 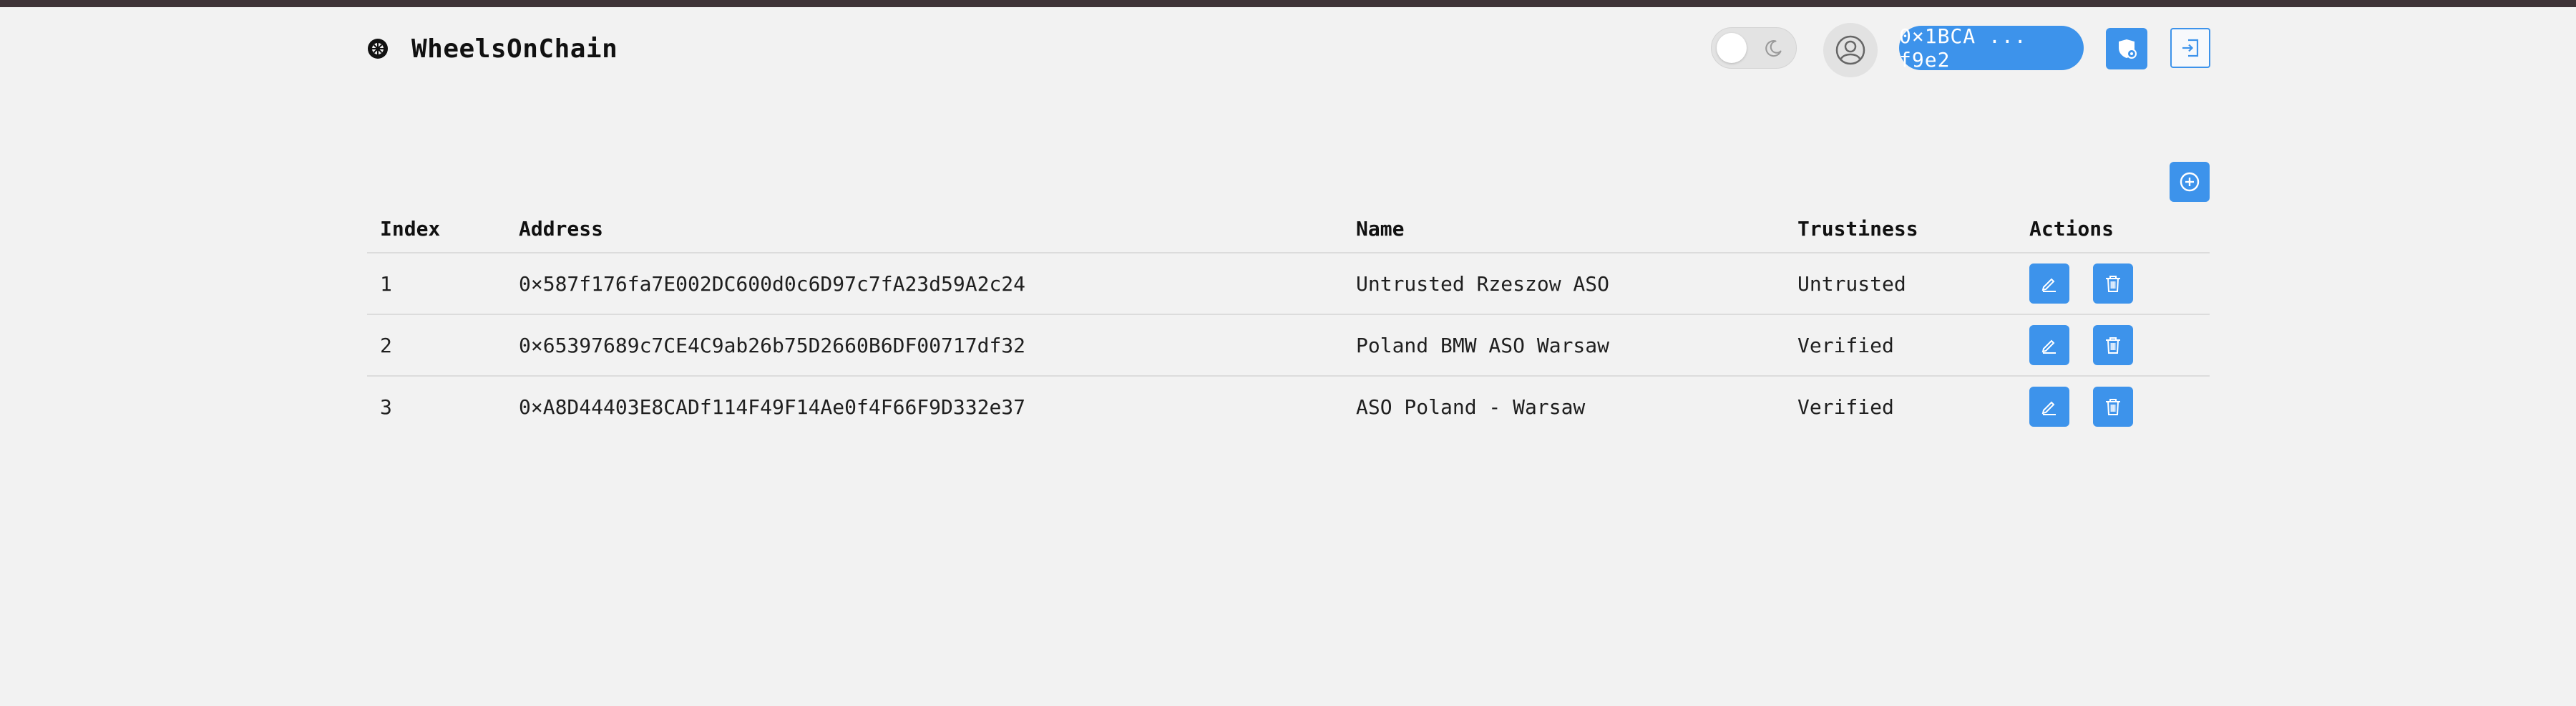 I want to click on row-name: Poland BMW ASO Warsaw, so click(x=1564, y=345).